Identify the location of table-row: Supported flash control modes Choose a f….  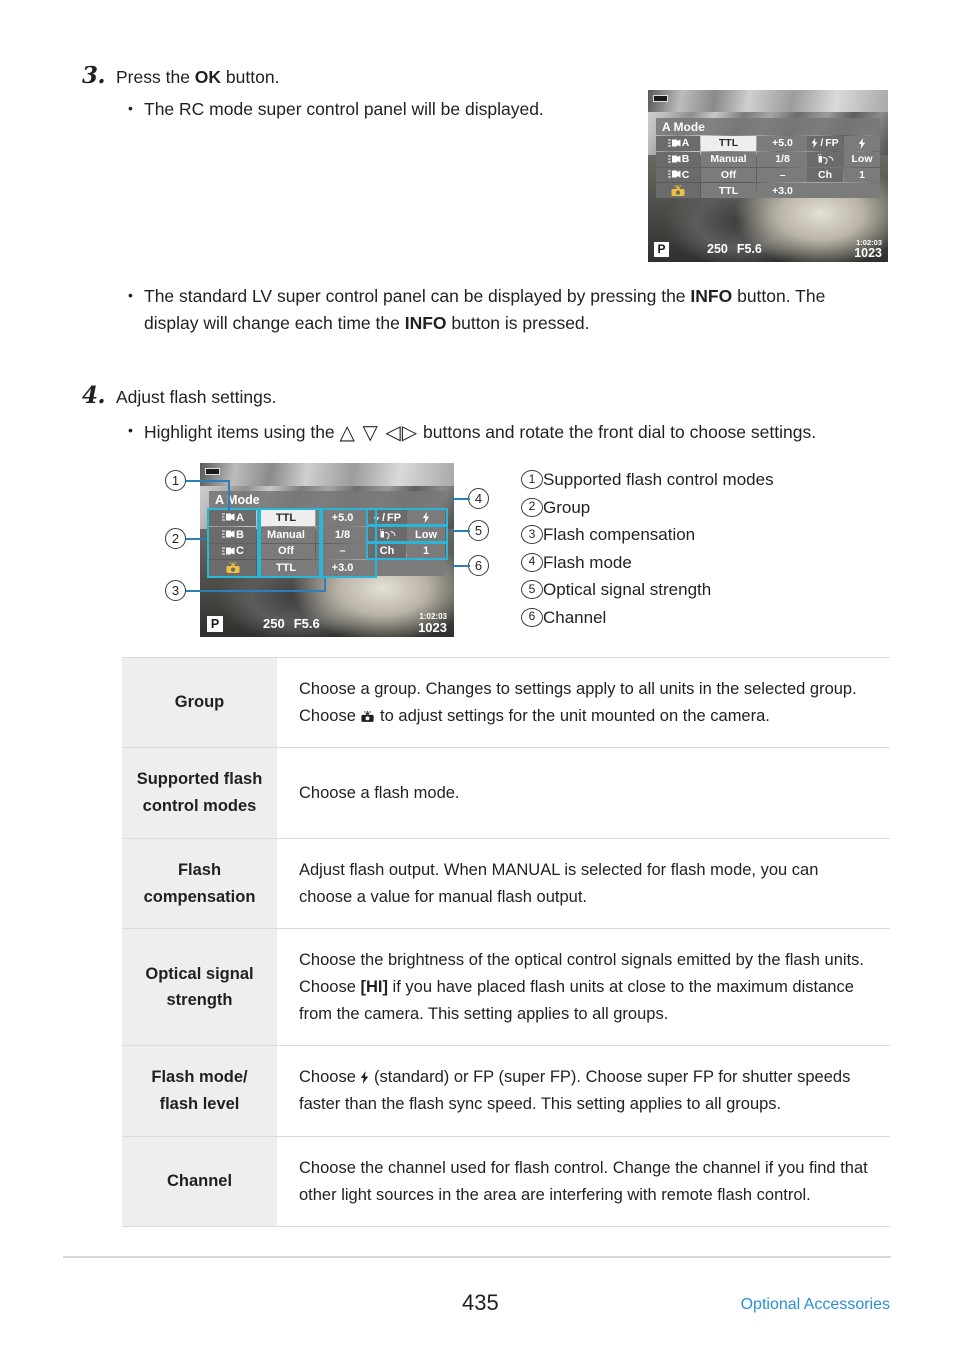
(506, 793).